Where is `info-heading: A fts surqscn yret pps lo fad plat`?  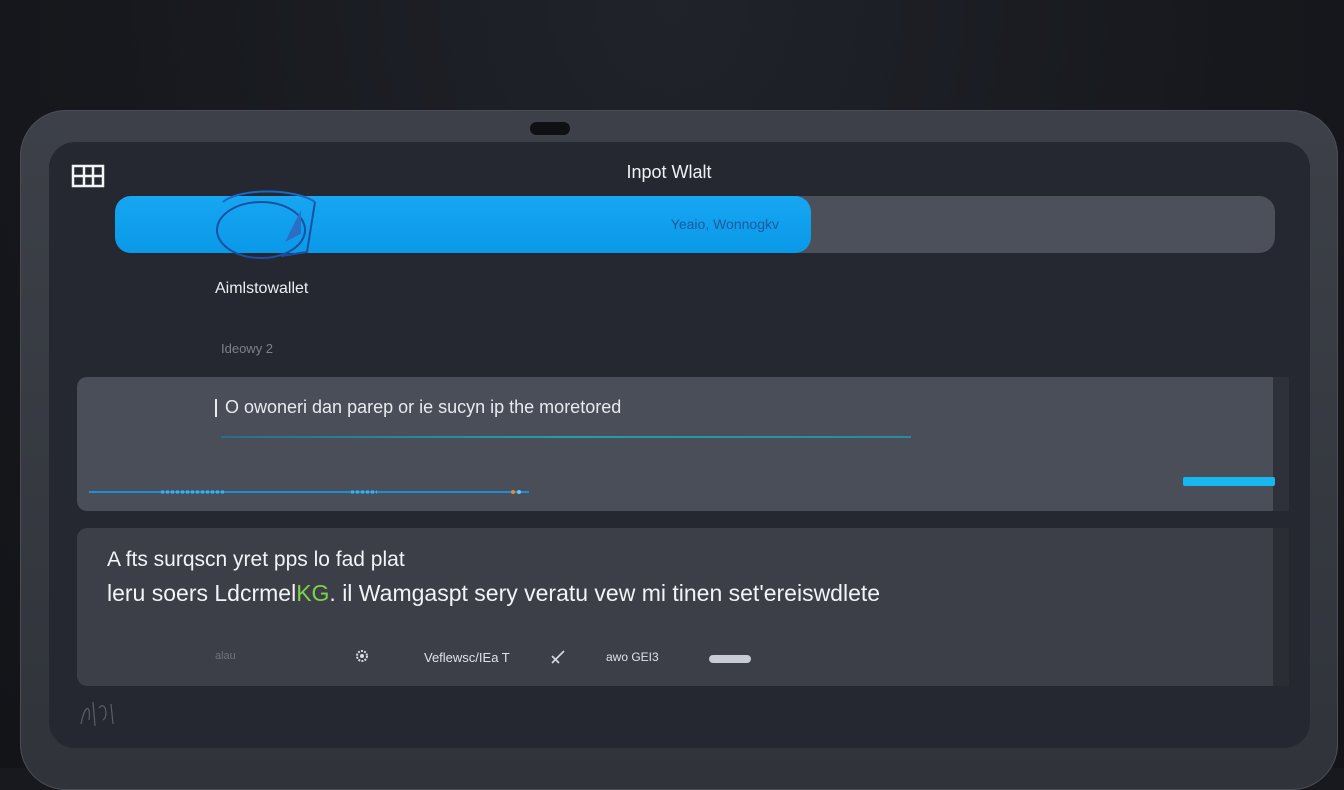
info-heading: A fts surqscn yret pps lo fad plat is located at coordinates (256, 559).